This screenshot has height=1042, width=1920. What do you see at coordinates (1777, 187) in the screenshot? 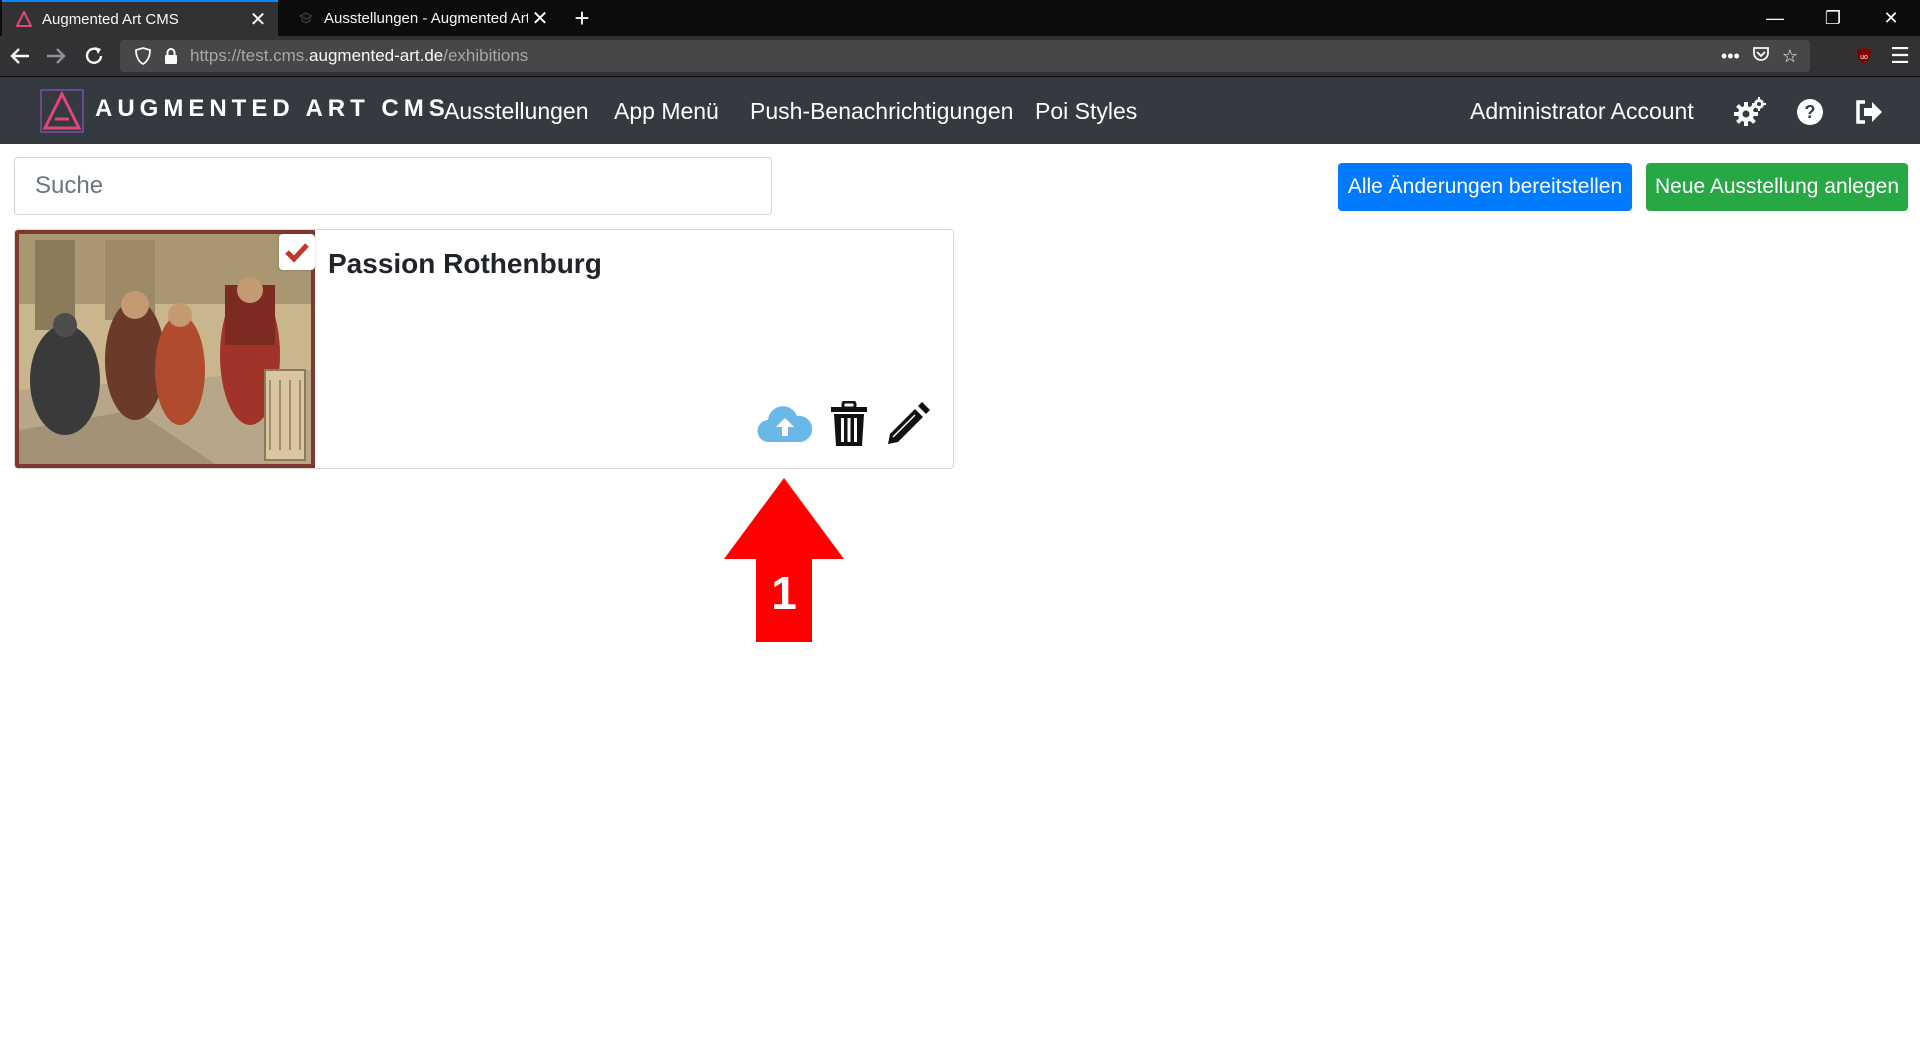
I see `new-exhibition-button: Neue Ausstellung anlegen` at bounding box center [1777, 187].